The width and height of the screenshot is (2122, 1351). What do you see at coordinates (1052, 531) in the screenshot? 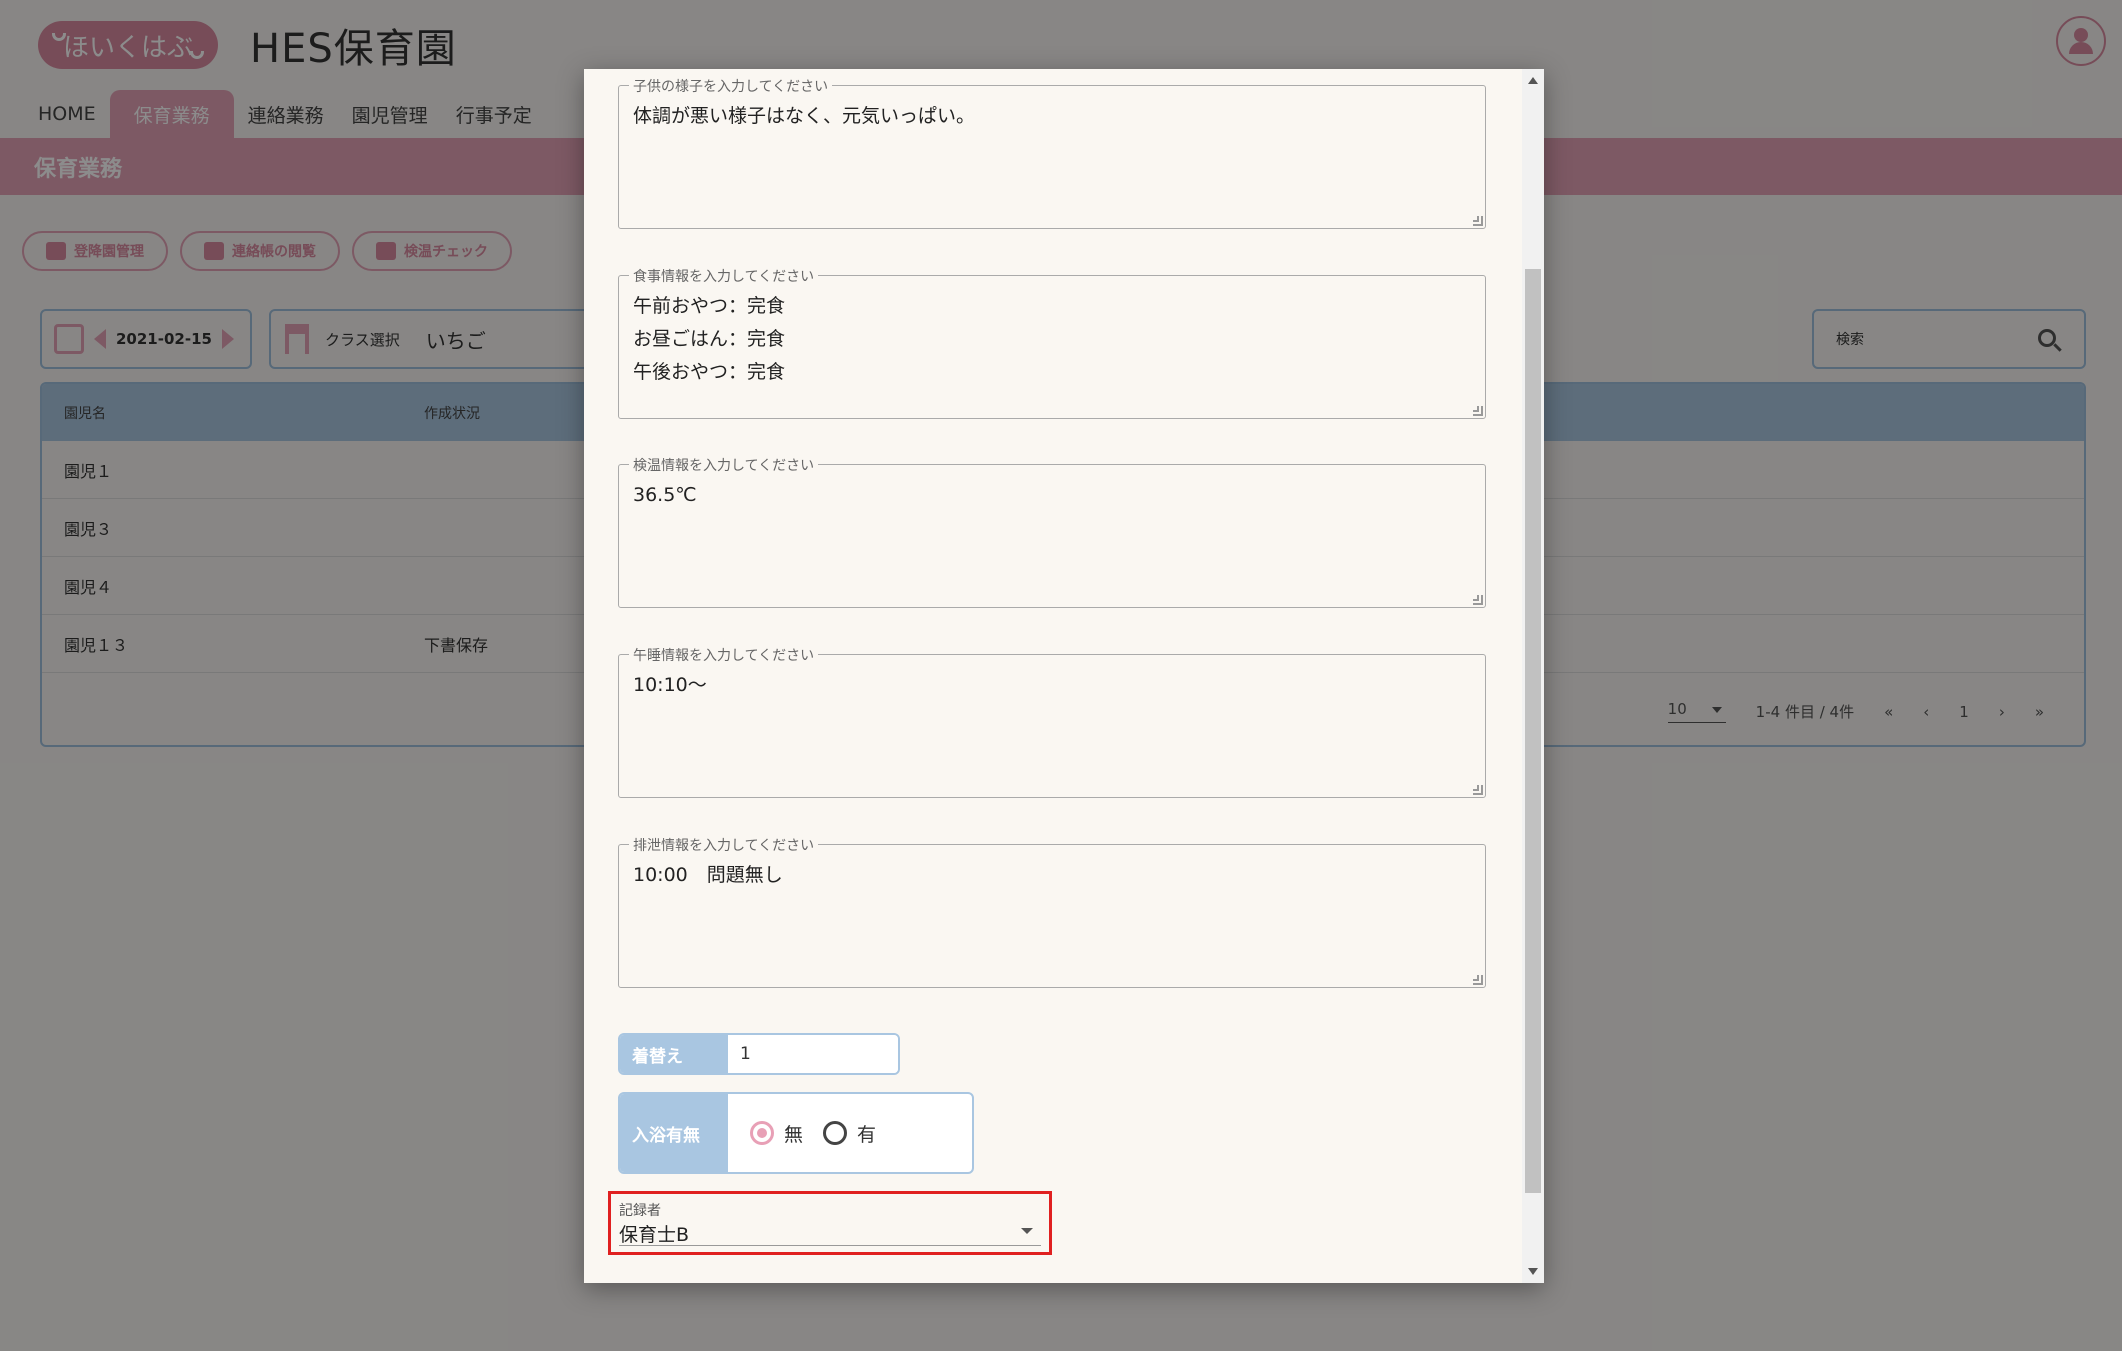
I see `temperature-info-field: 検温情報を入力してください 36.5℃` at bounding box center [1052, 531].